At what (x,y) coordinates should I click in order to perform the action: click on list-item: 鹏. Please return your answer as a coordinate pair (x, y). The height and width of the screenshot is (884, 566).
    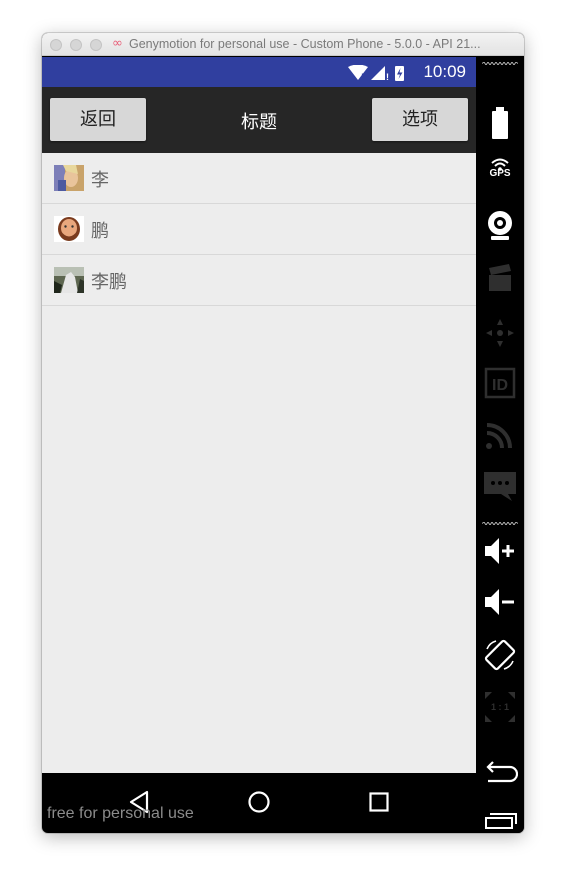
    Looking at the image, I should click on (259, 229).